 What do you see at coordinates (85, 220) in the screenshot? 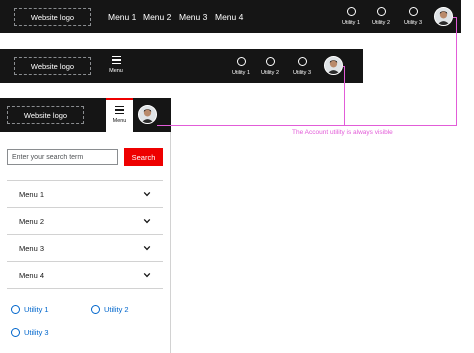
I see `accordion-menu-2: Menu 2` at bounding box center [85, 220].